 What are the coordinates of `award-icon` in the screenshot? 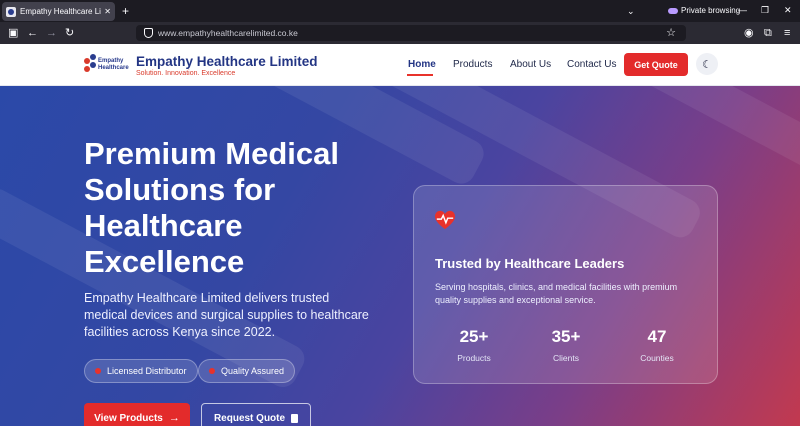 It's located at (212, 371).